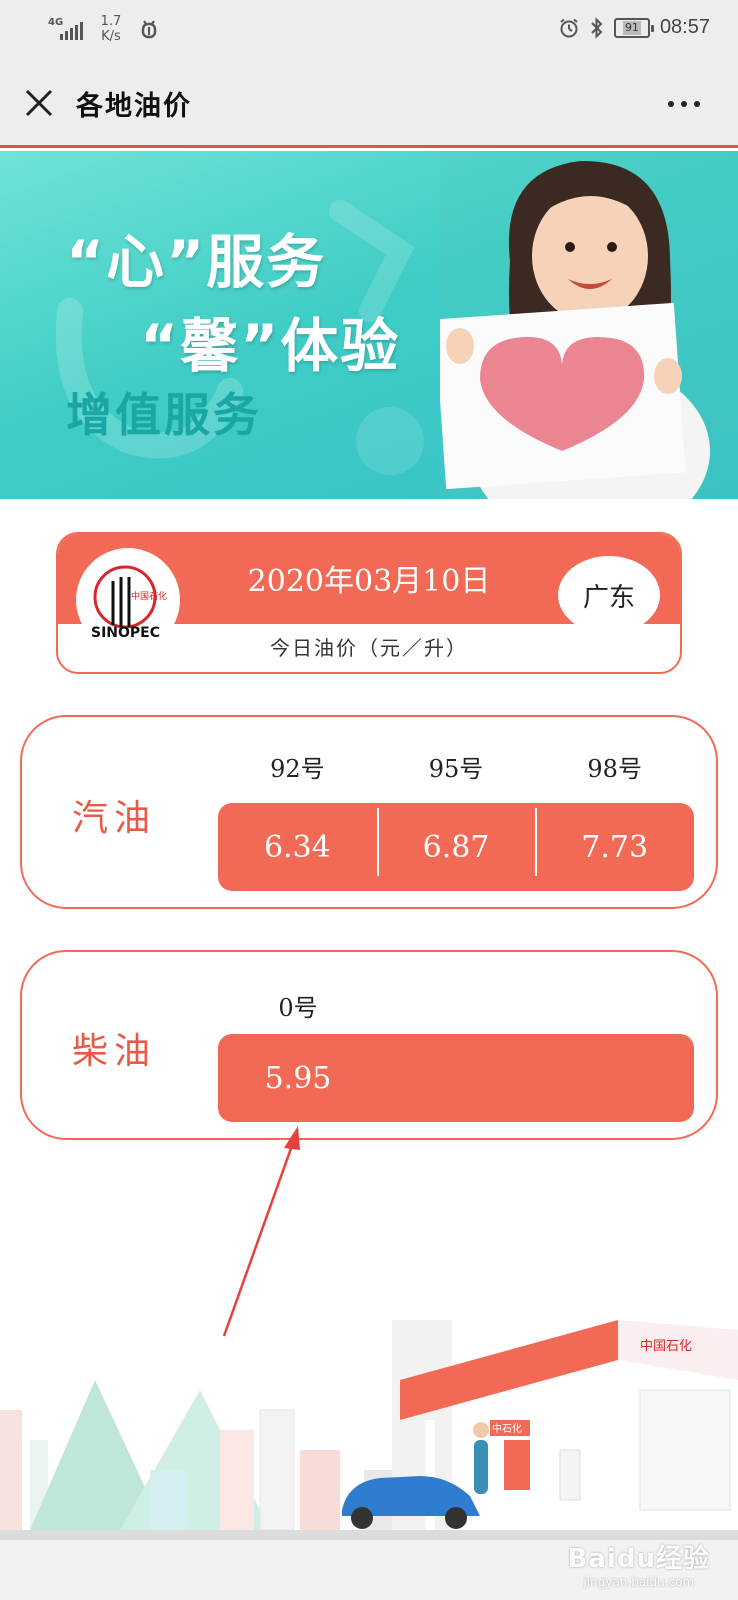 Image resolution: width=738 pixels, height=1600 pixels. I want to click on banner-slogan-3: 增值服务, so click(164, 415).